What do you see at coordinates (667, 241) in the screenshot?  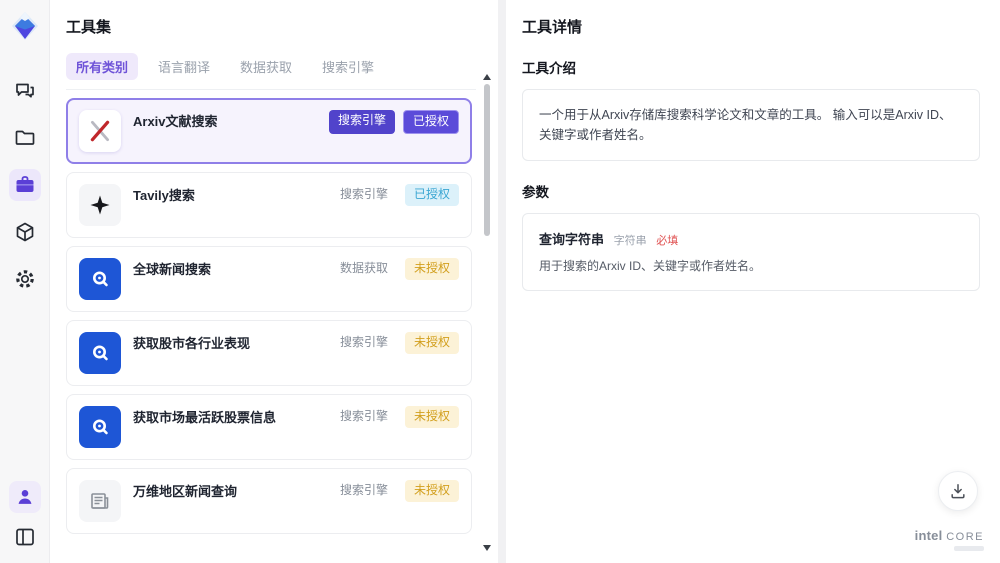 I see `param-required-badge: 必填` at bounding box center [667, 241].